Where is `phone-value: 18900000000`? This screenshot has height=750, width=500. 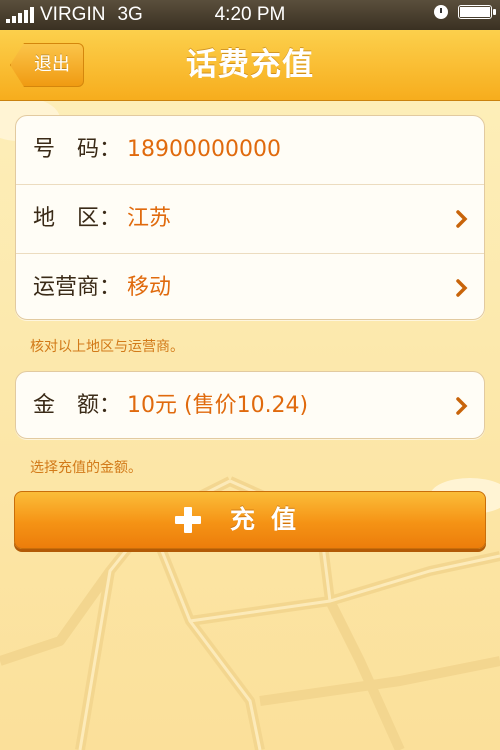 phone-value: 18900000000 is located at coordinates (204, 150).